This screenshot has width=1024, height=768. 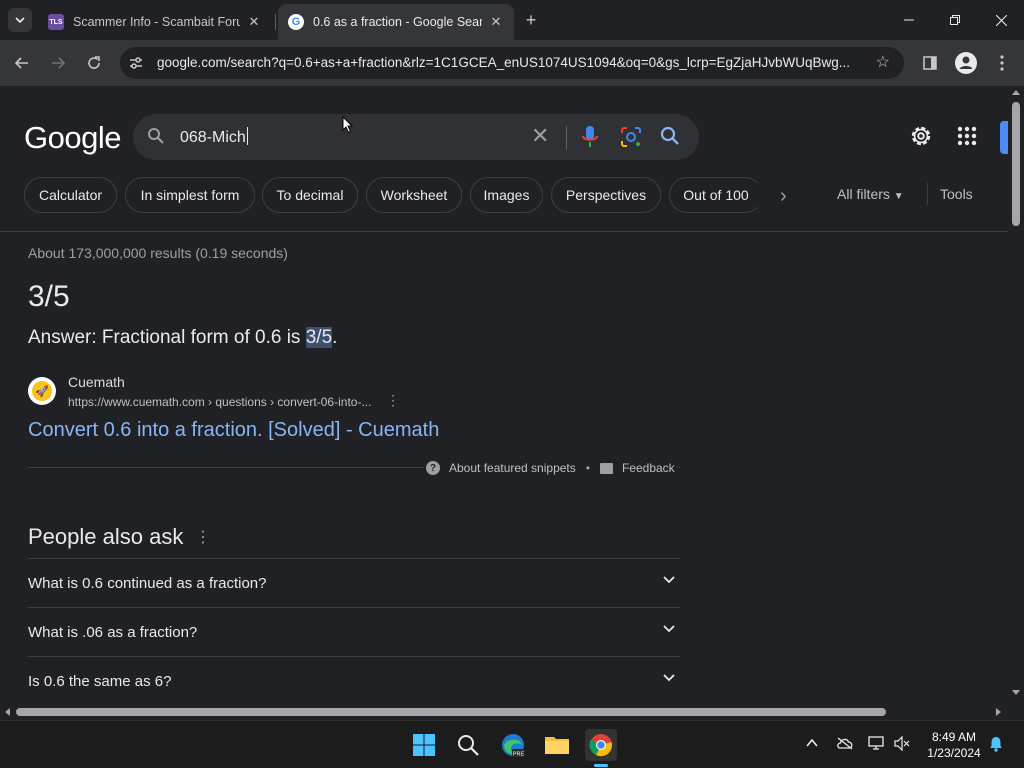 What do you see at coordinates (424, 745) in the screenshot?
I see `windows-start-icon` at bounding box center [424, 745].